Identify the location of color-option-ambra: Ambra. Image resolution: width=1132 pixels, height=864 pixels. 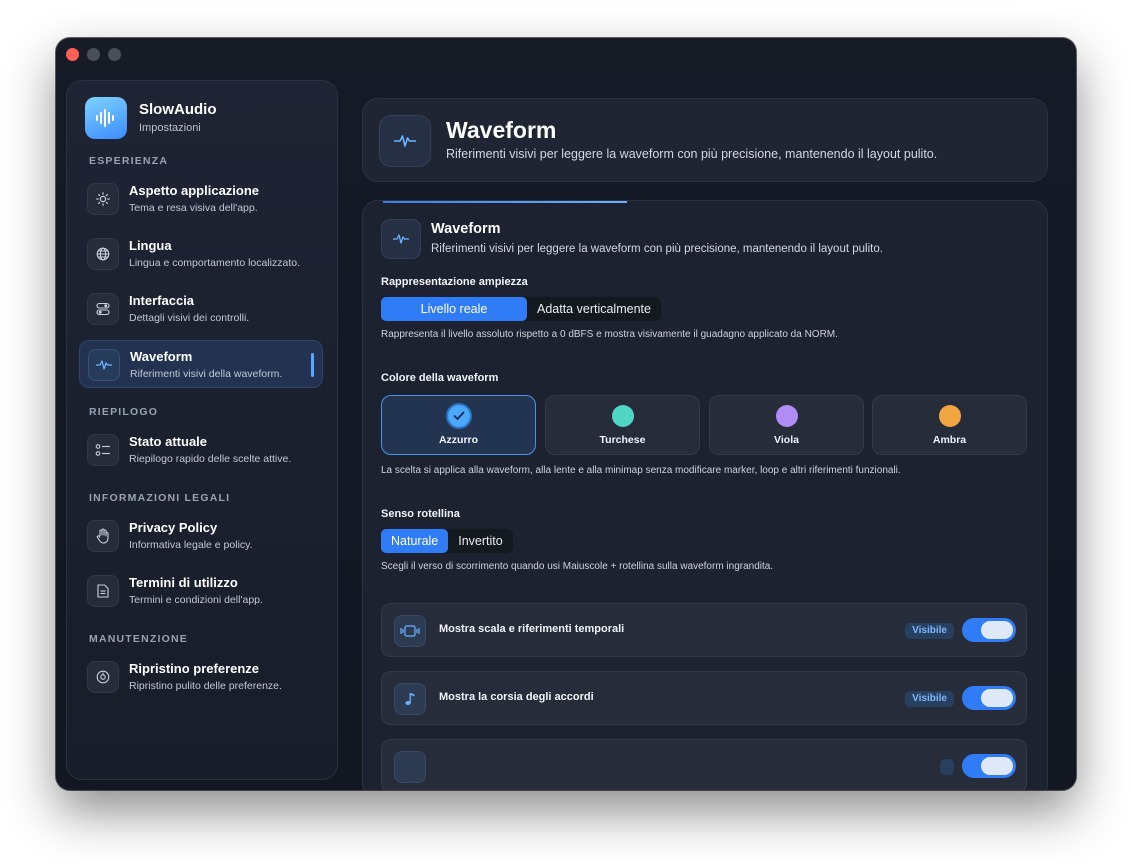
(949, 425).